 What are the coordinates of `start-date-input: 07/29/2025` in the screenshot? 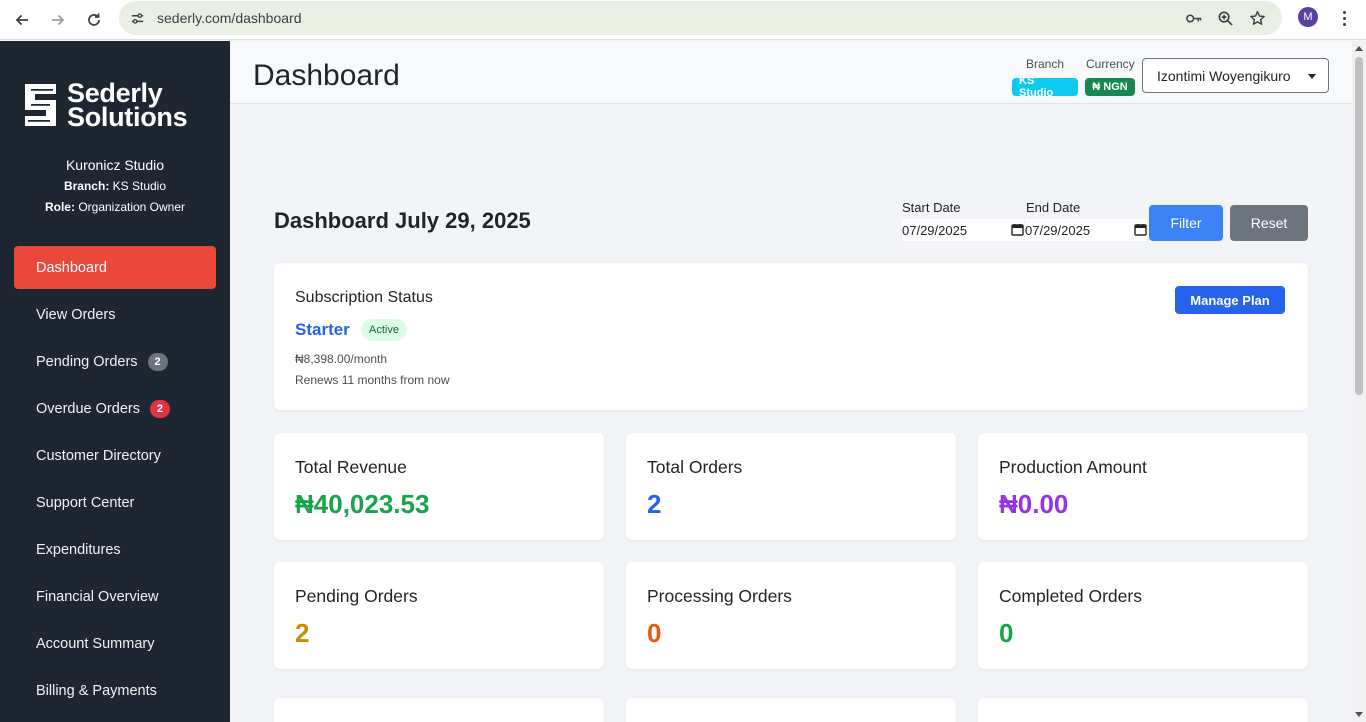 It's located at (963, 230).